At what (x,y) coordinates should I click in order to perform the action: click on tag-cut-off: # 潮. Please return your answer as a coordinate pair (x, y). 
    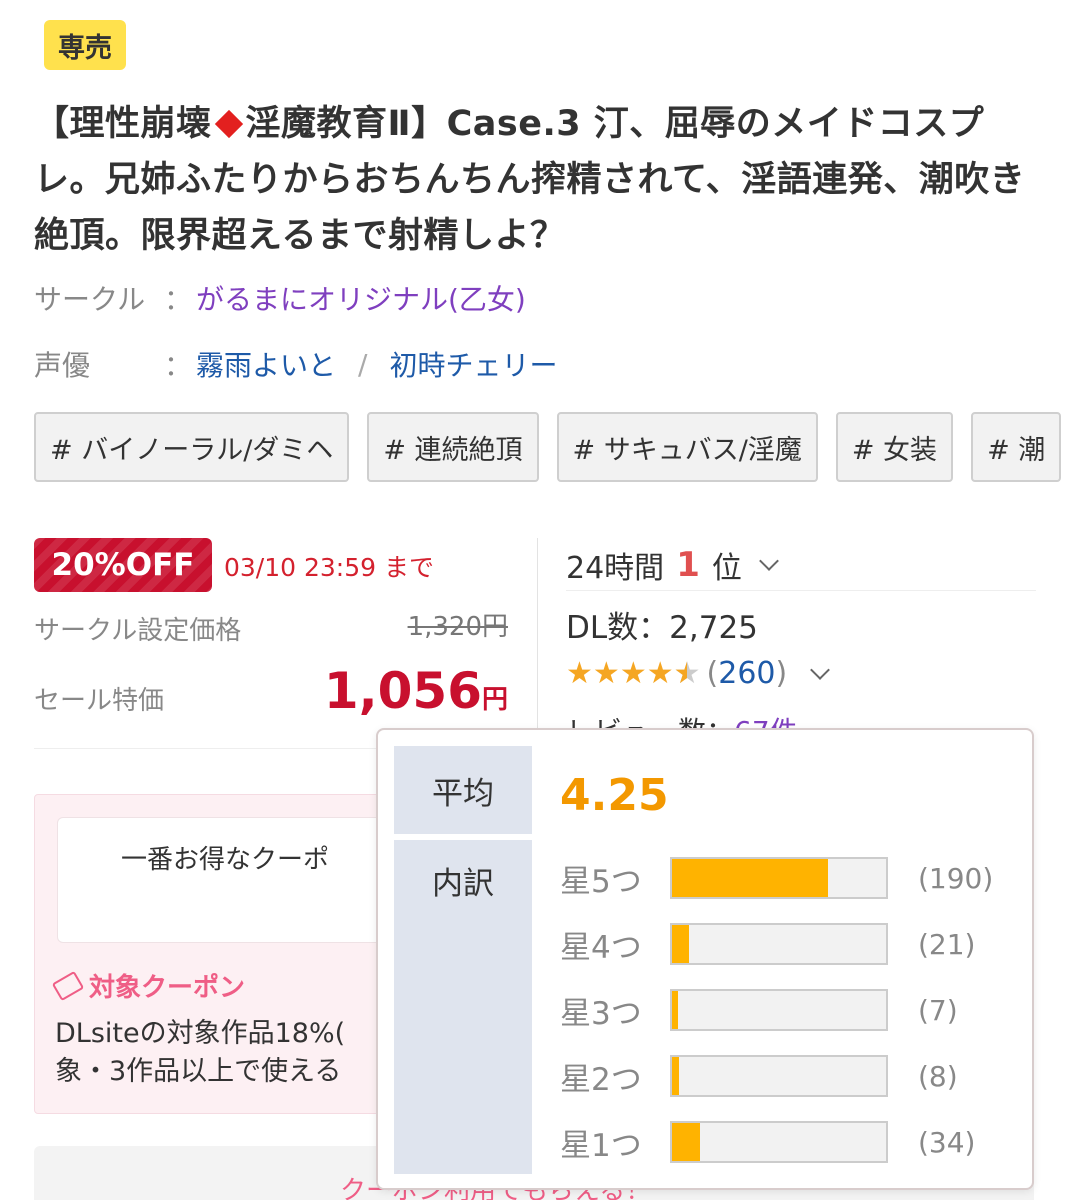
    Looking at the image, I should click on (1016, 447).